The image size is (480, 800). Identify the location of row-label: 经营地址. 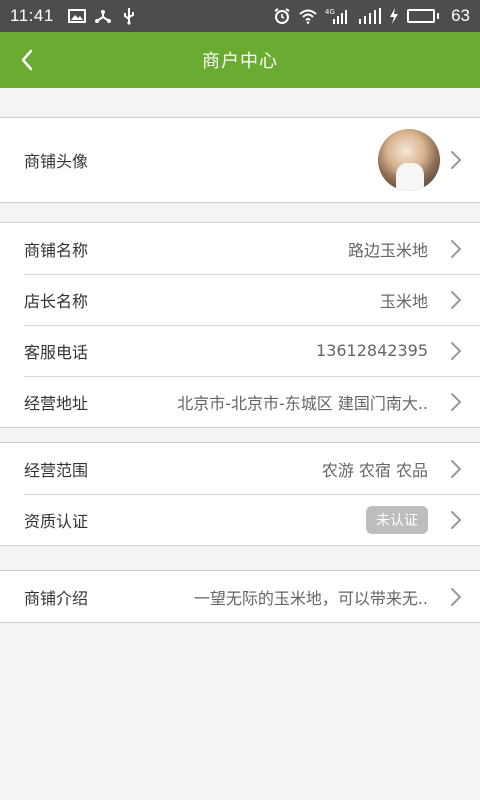
(56, 403).